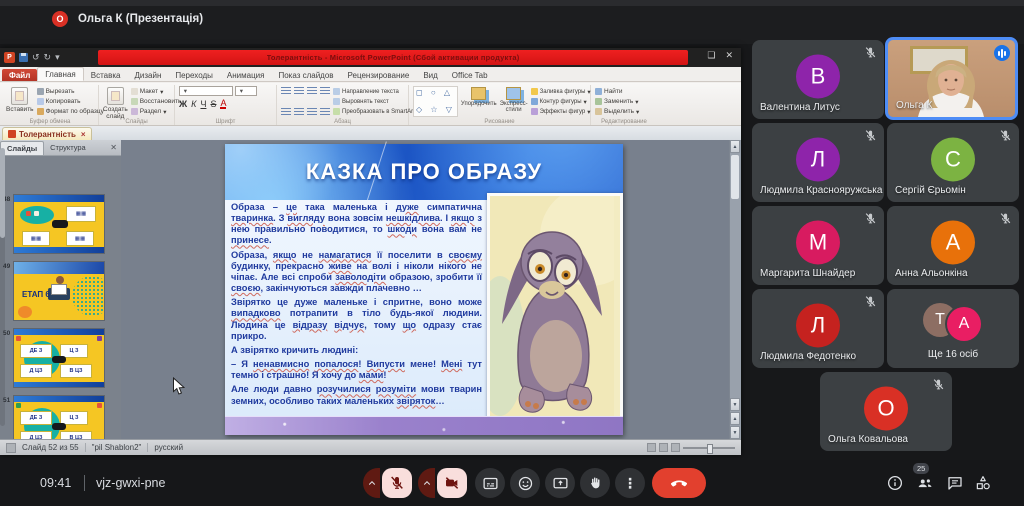  I want to click on ribbon-tab-design: Дизайн, so click(147, 75).